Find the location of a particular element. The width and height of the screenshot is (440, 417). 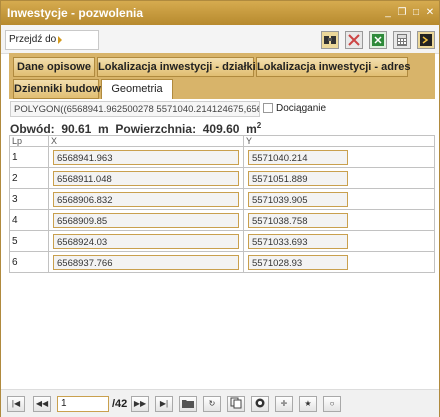

table-row: 2 6568911.048 5571051.889 is located at coordinates (222, 178).